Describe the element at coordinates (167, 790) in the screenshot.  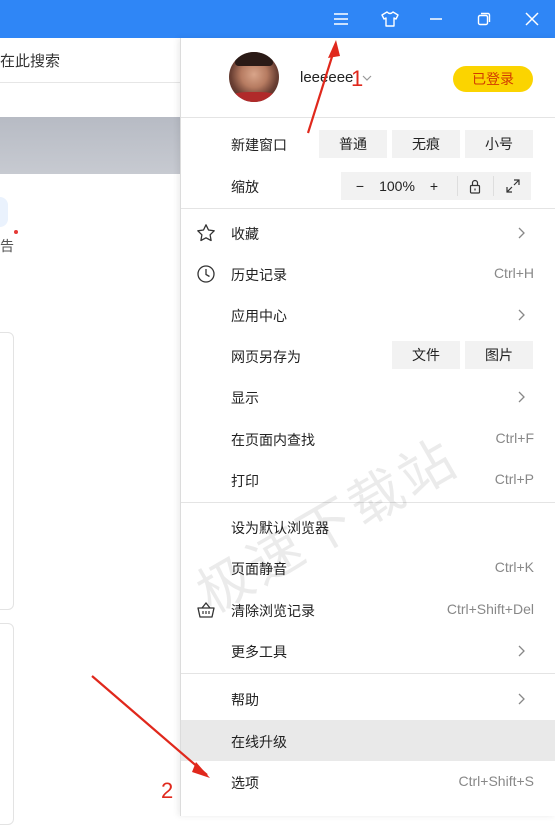
I see `annotation-label-2: 2` at that location.